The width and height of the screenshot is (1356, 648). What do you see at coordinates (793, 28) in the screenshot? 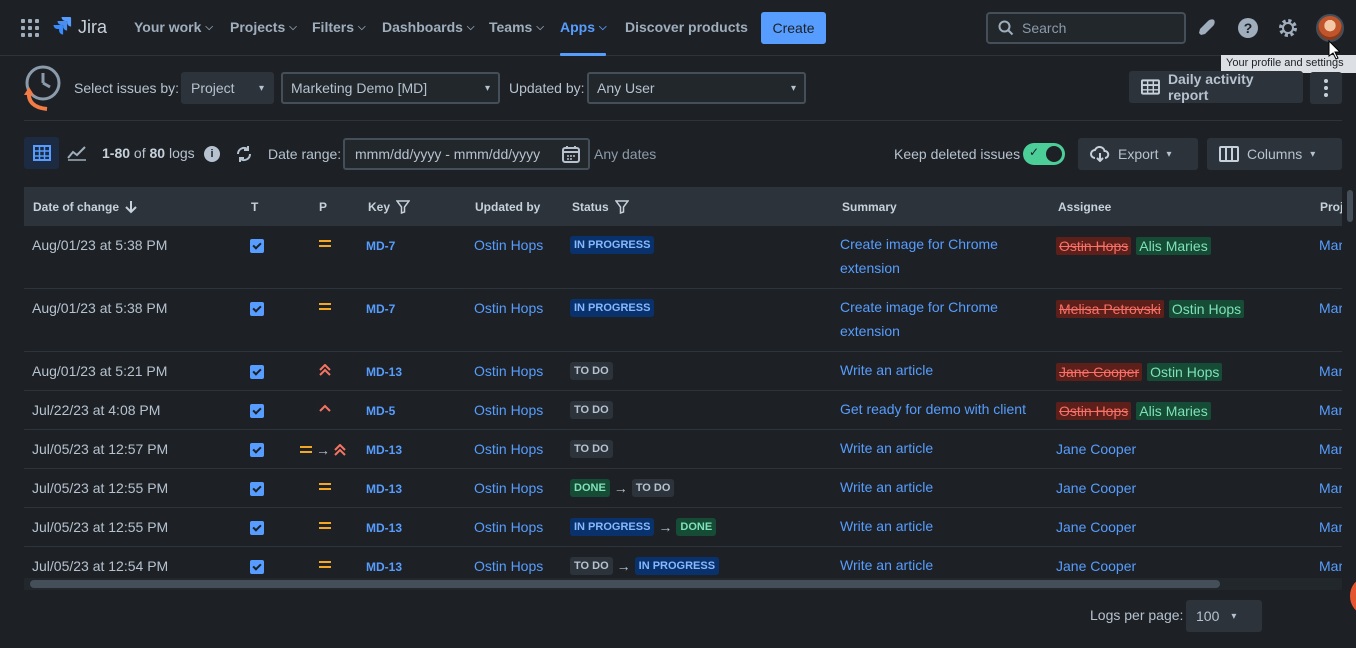
I see `create-button: Create` at bounding box center [793, 28].